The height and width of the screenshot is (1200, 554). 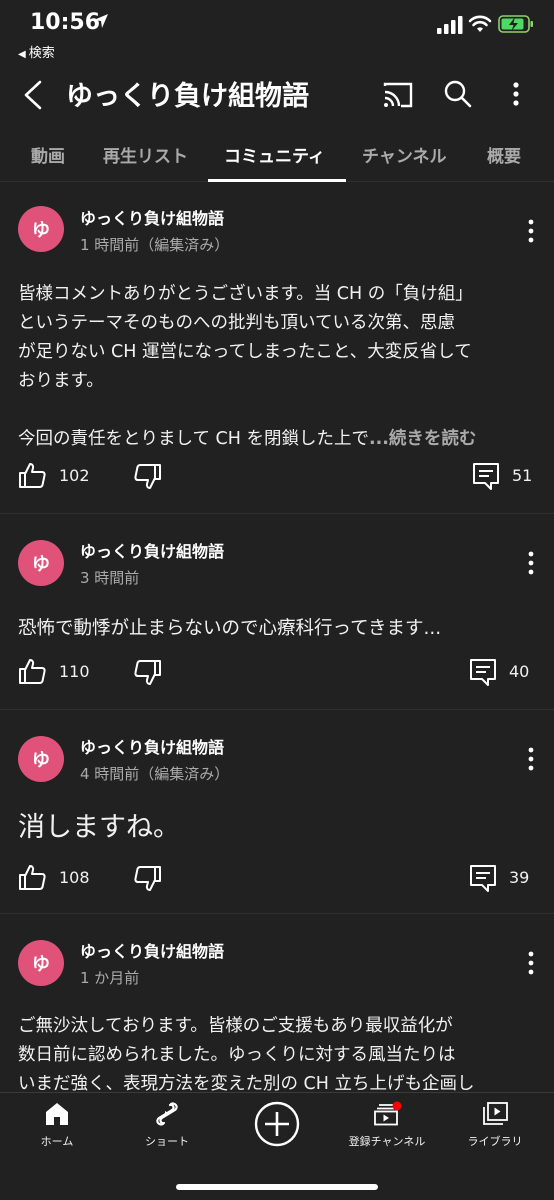 What do you see at coordinates (187, 96) in the screenshot?
I see `channel-title: ゆっくり負け組物語` at bounding box center [187, 96].